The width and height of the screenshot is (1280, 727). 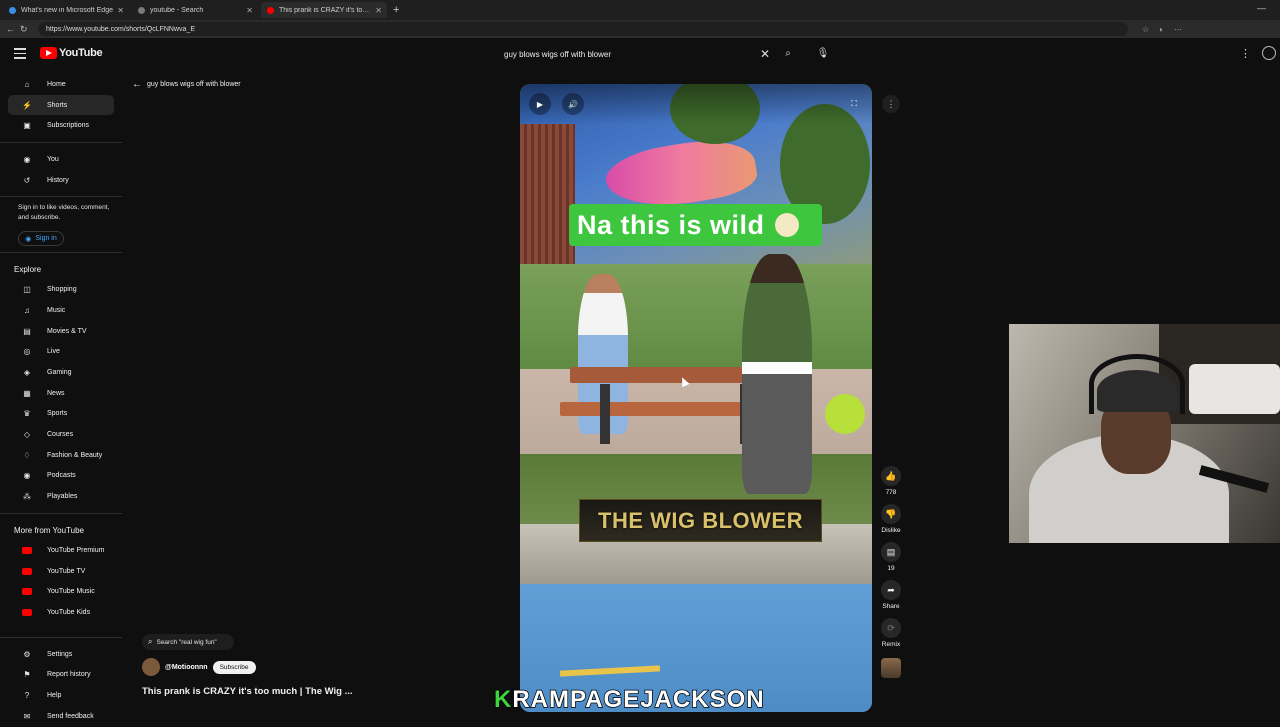 I want to click on sidebar-item-live: ◎ Live, so click(x=61, y=352).